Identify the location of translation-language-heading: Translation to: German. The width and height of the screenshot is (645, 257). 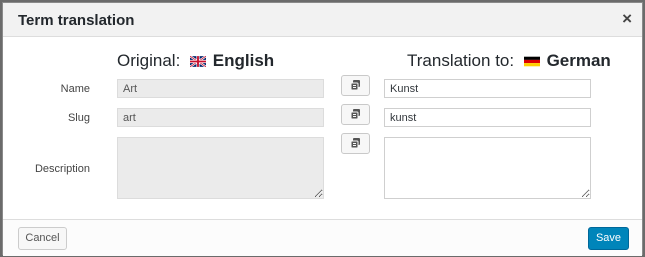
(509, 61).